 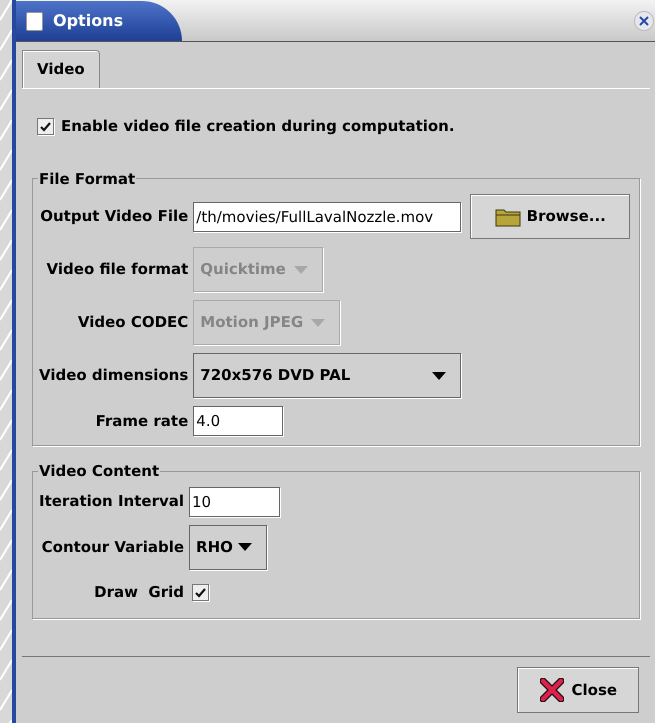 I want to click on dropdown: 720x576 DVD PAL, so click(x=327, y=375).